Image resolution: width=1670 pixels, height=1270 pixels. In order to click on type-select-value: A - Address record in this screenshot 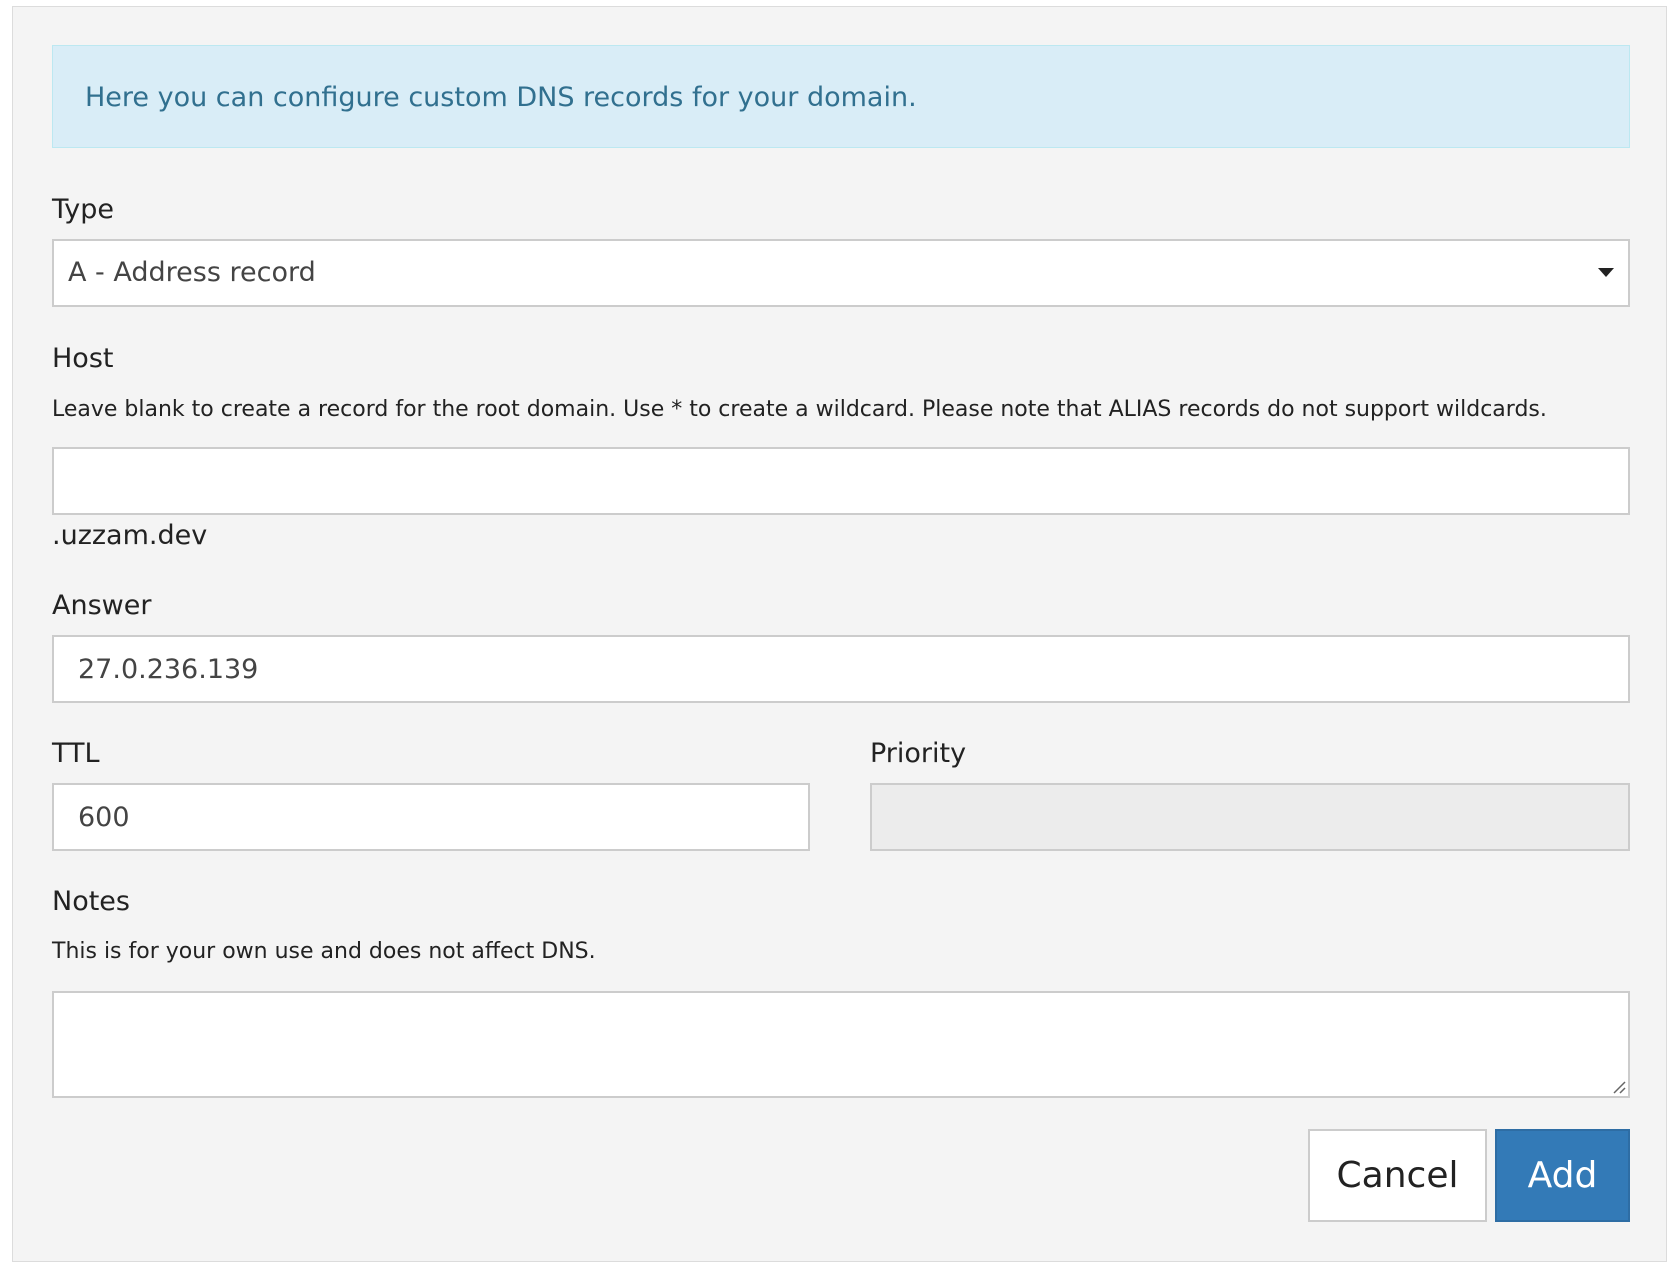, I will do `click(192, 272)`.